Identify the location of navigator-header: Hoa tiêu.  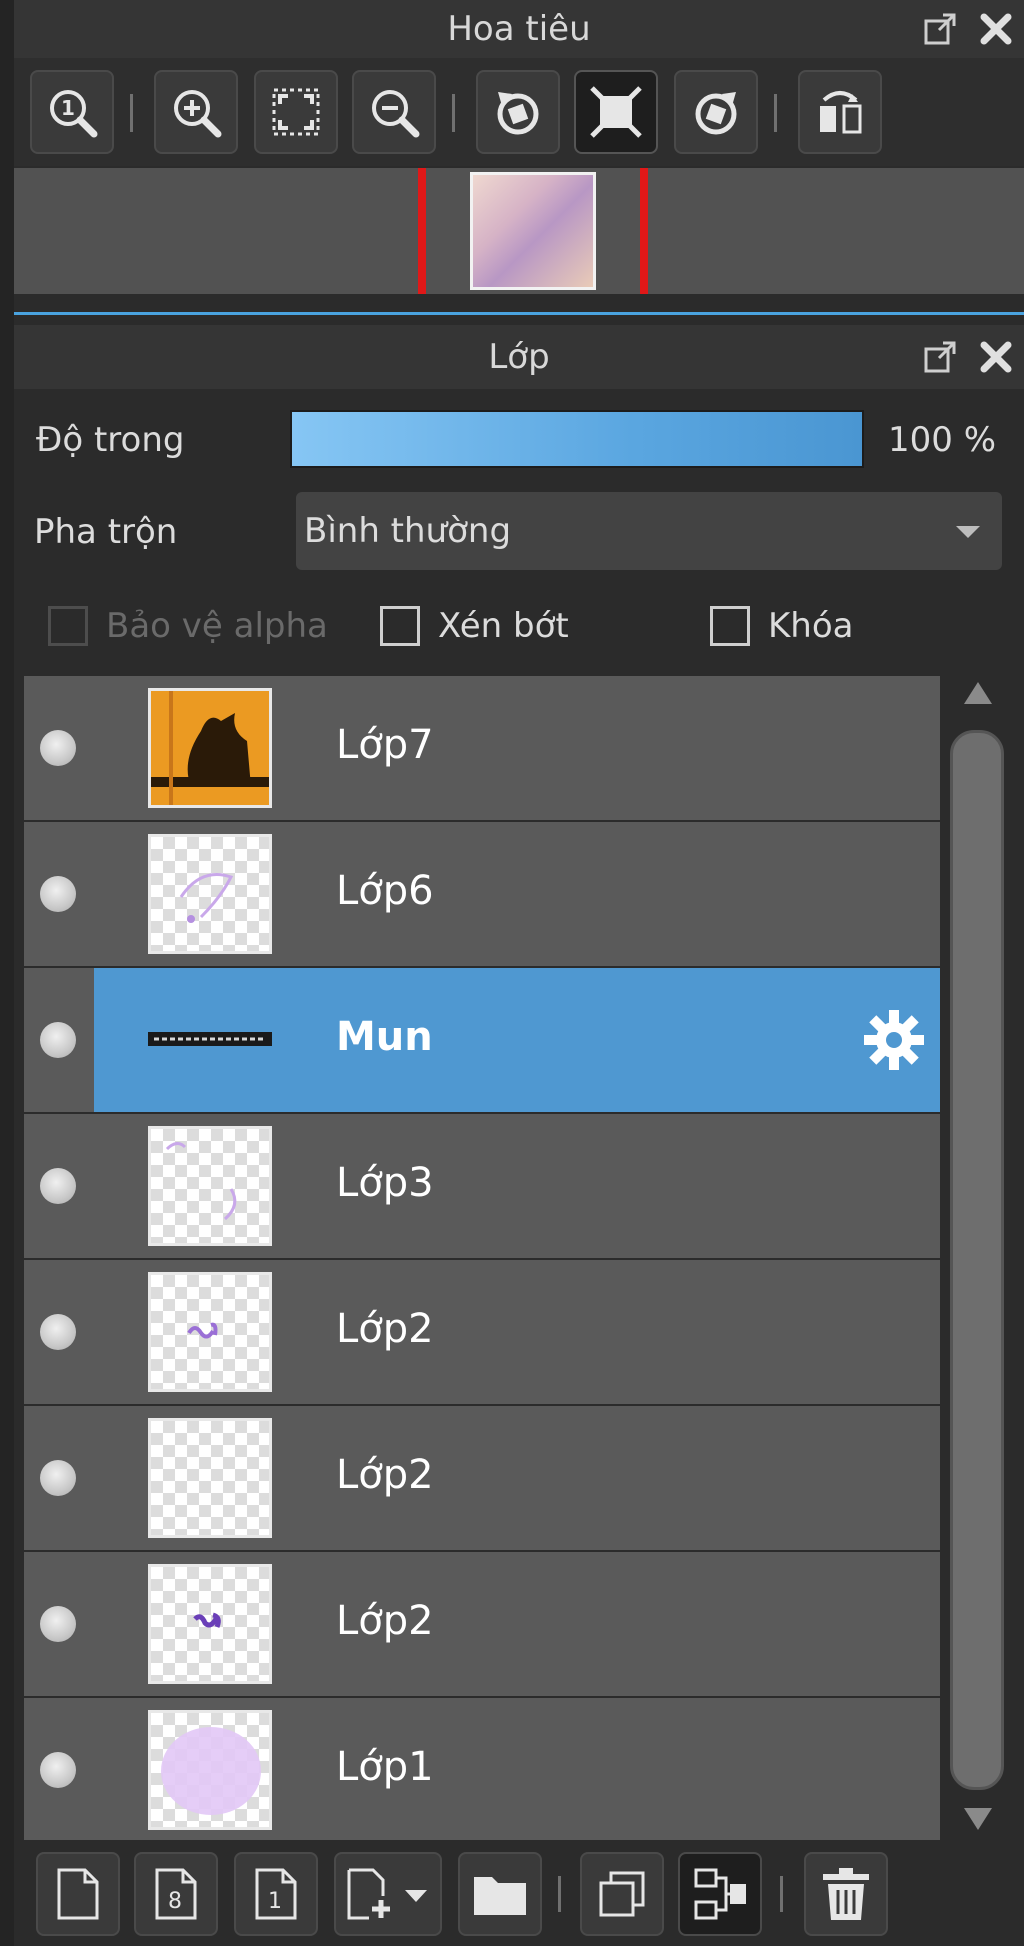
(519, 29).